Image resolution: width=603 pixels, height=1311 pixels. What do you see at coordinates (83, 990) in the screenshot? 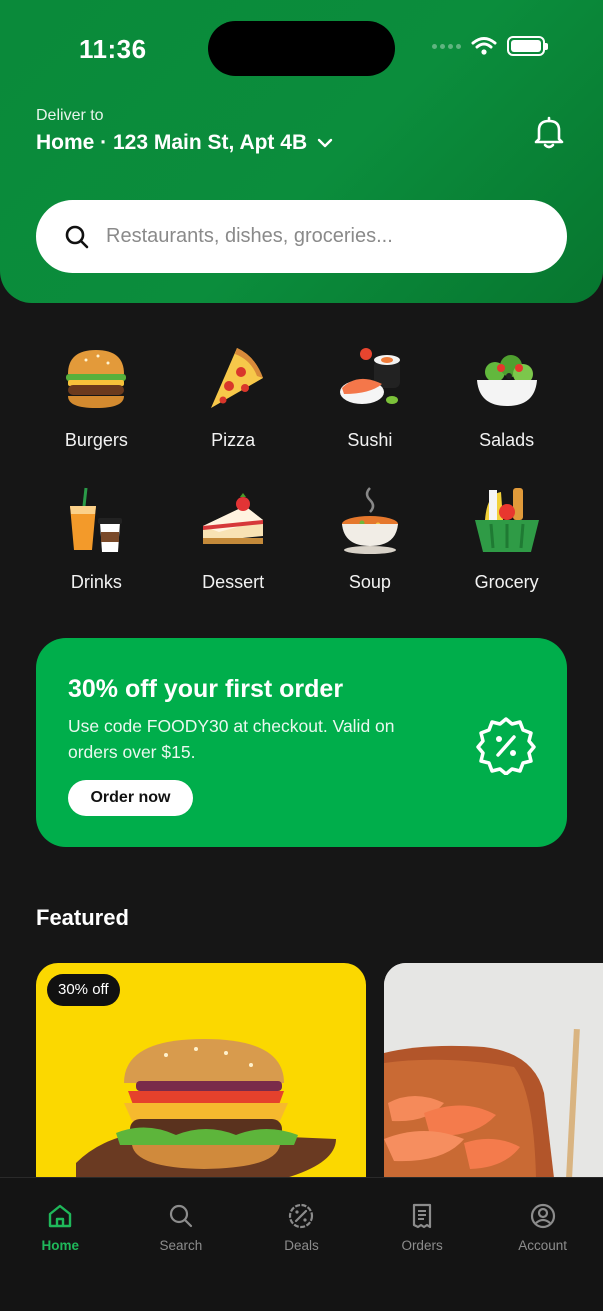
I see `discount-badge: 30% off` at bounding box center [83, 990].